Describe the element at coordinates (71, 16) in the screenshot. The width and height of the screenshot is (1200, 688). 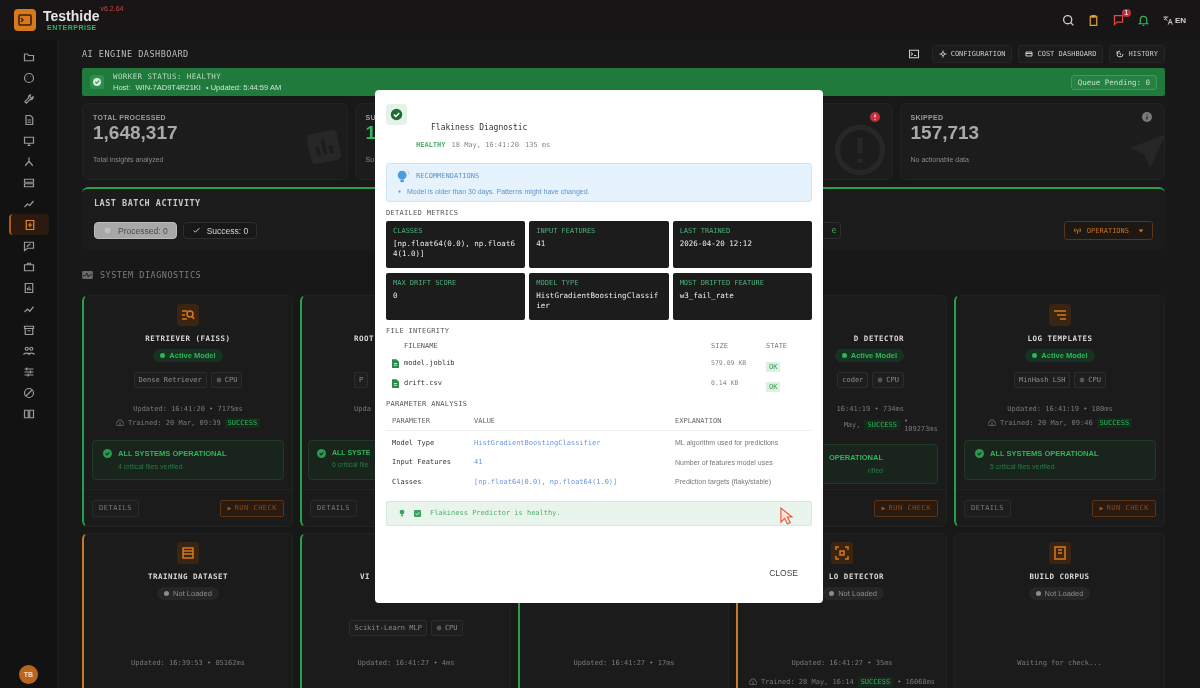
I see `brand-name: Testhide` at that location.